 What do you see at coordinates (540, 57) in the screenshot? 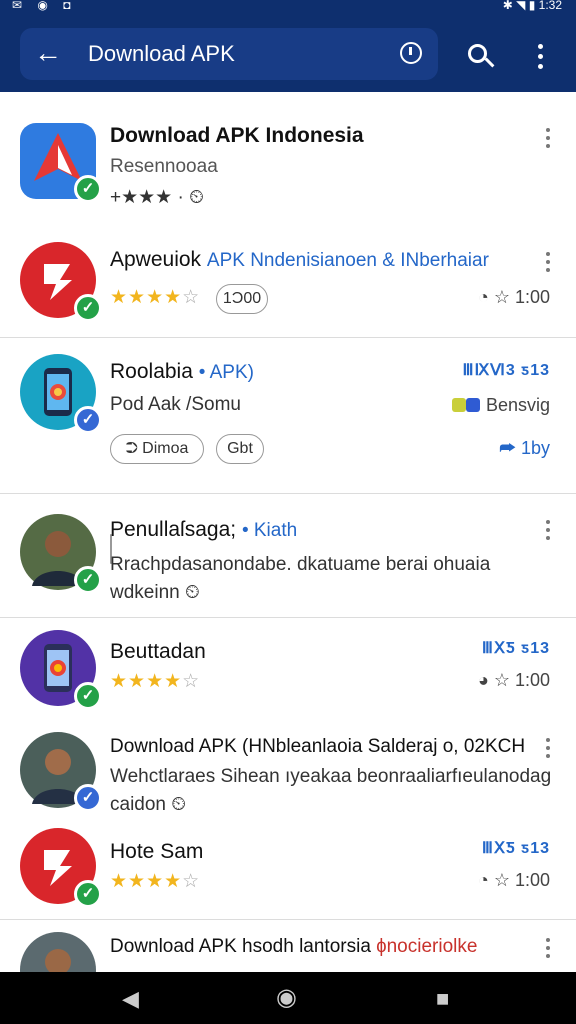
I see `overflow-menu-icon` at bounding box center [540, 57].